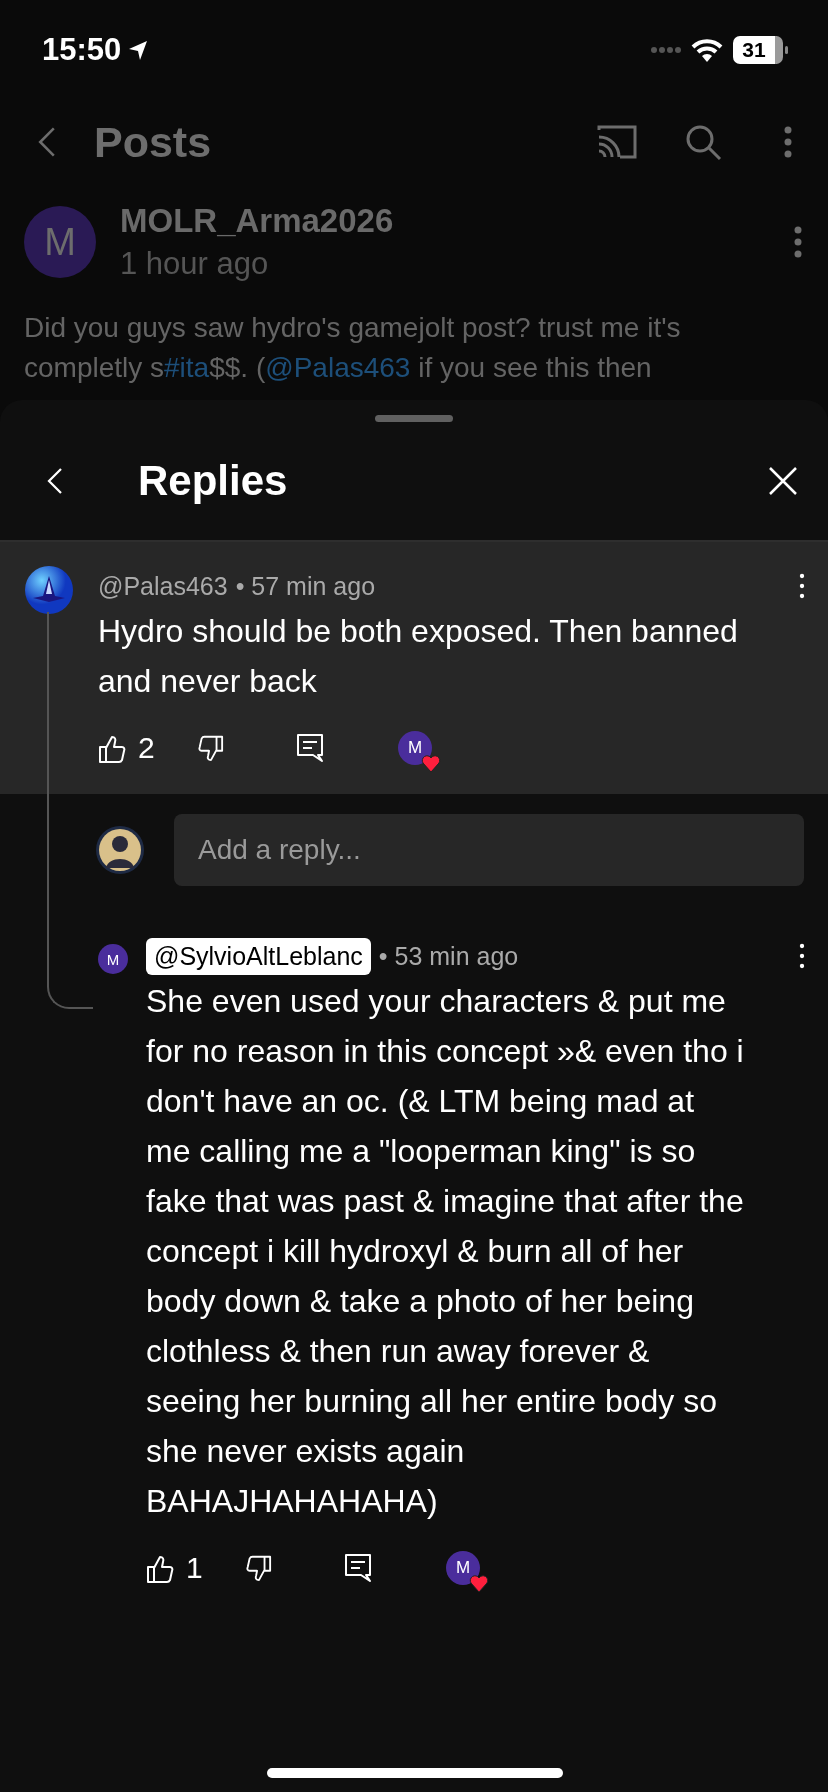 Image resolution: width=828 pixels, height=1792 pixels. What do you see at coordinates (338, 367) in the screenshot?
I see `post-link: @Palas463` at bounding box center [338, 367].